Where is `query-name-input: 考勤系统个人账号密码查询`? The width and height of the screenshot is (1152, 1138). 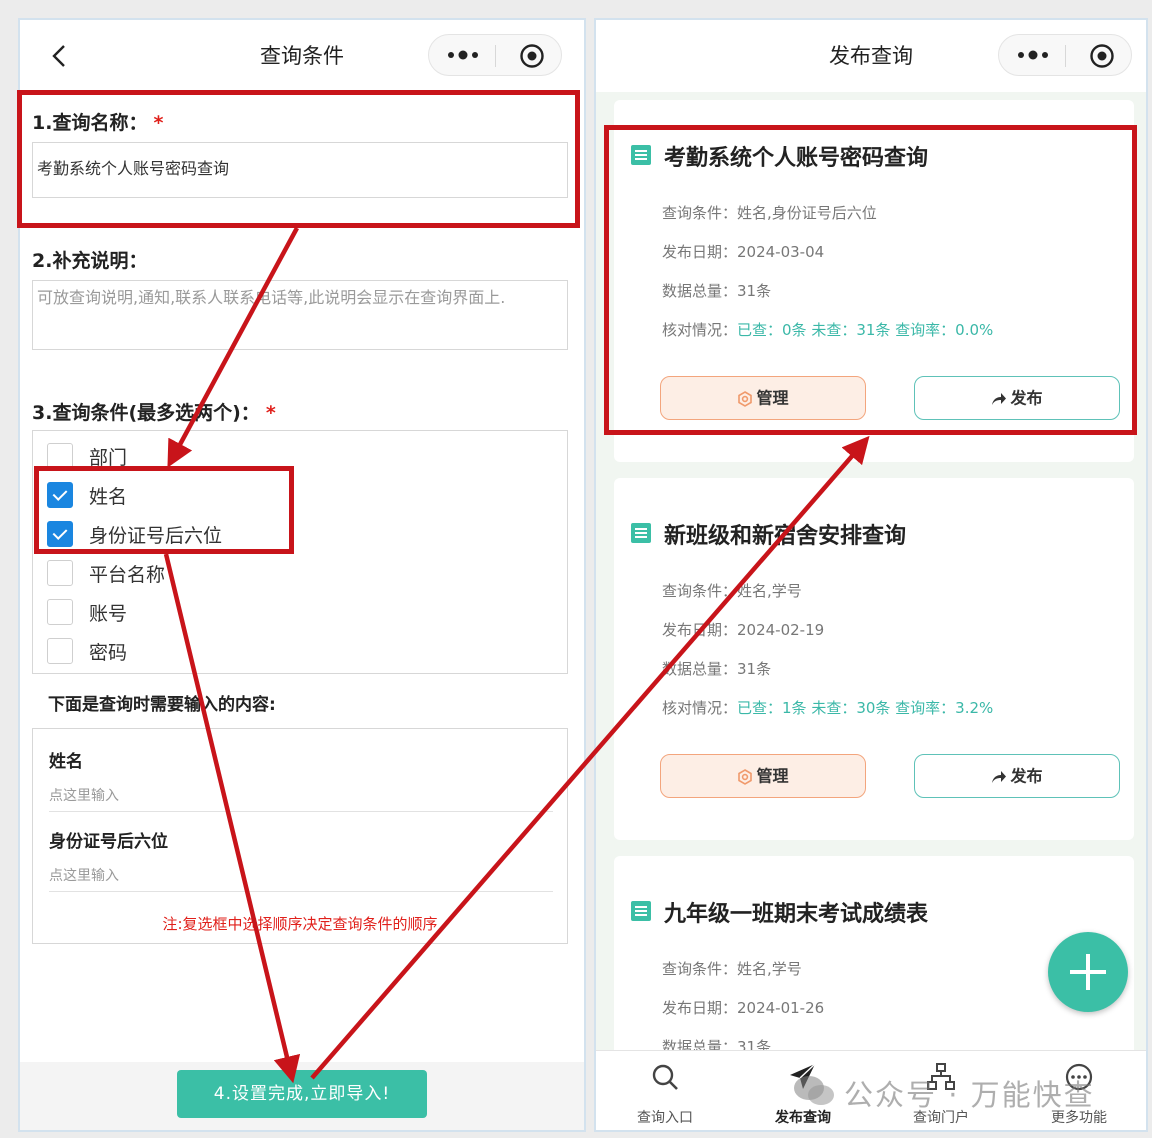
query-name-input: 考勤系统个人账号密码查询 is located at coordinates (300, 170).